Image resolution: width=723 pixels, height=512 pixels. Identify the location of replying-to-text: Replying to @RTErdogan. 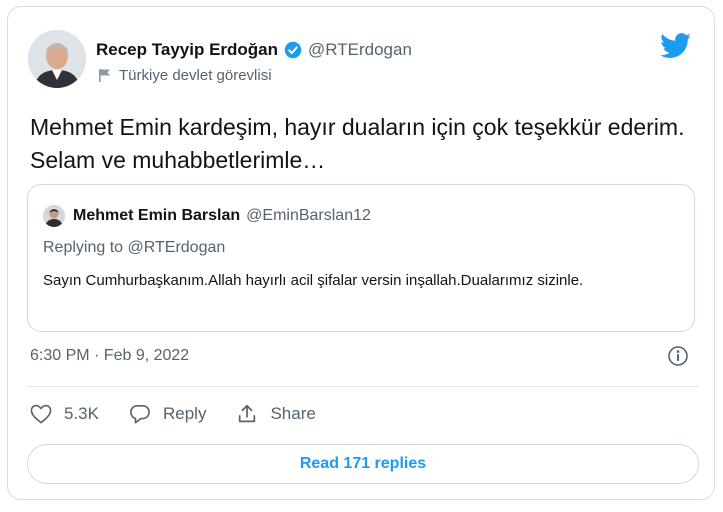
(134, 247).